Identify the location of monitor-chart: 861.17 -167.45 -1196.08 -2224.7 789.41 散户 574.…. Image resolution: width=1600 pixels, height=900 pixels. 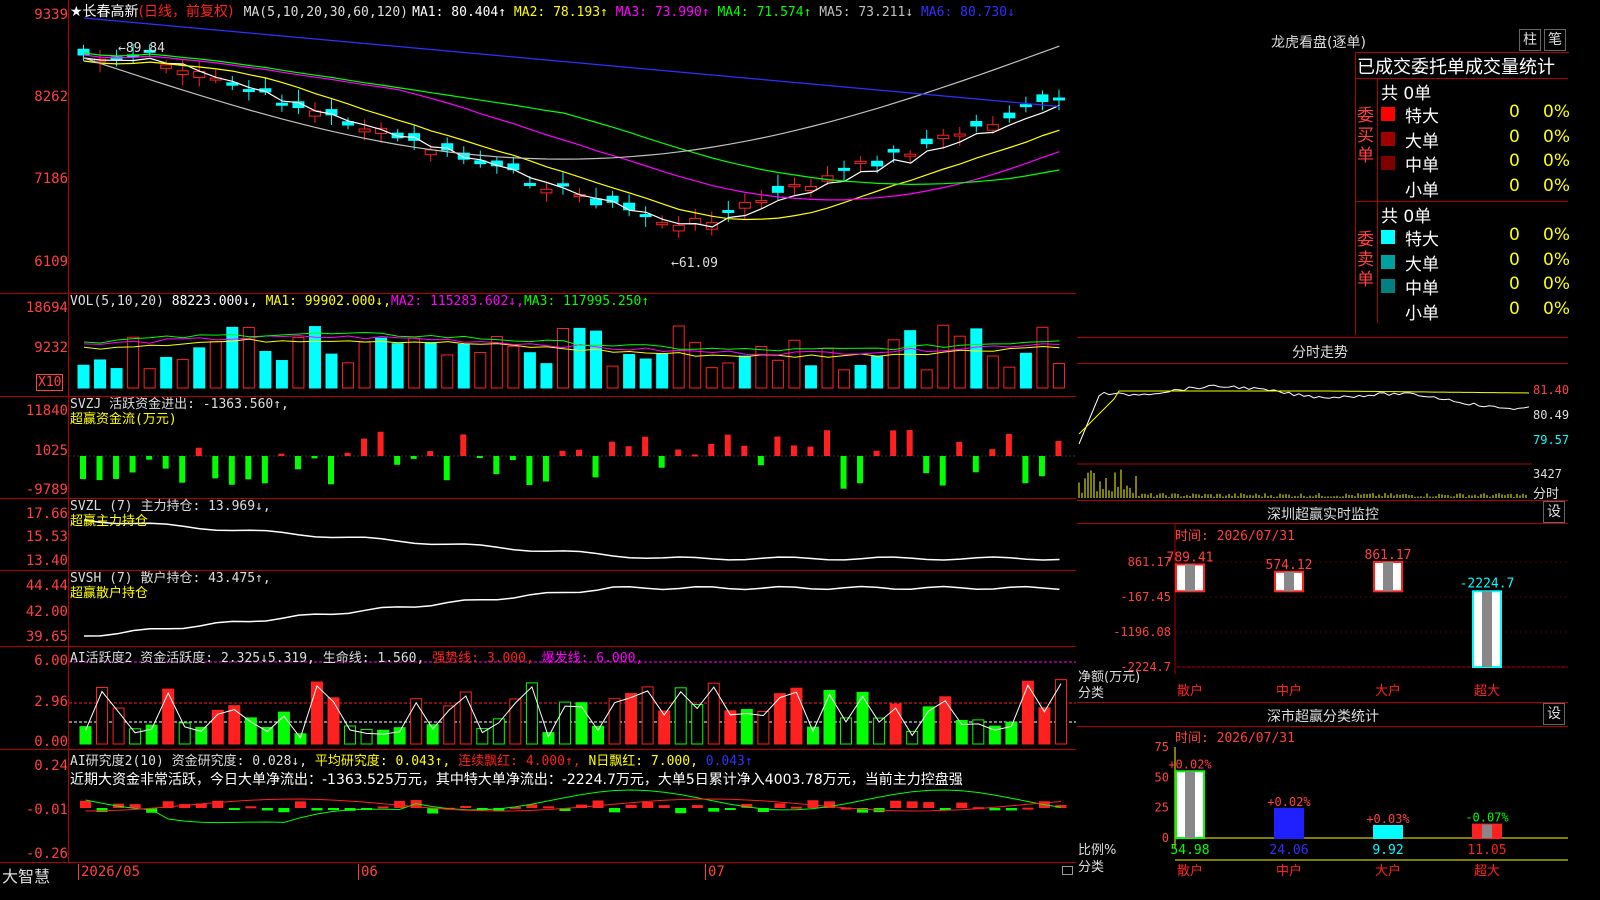
(1322, 613).